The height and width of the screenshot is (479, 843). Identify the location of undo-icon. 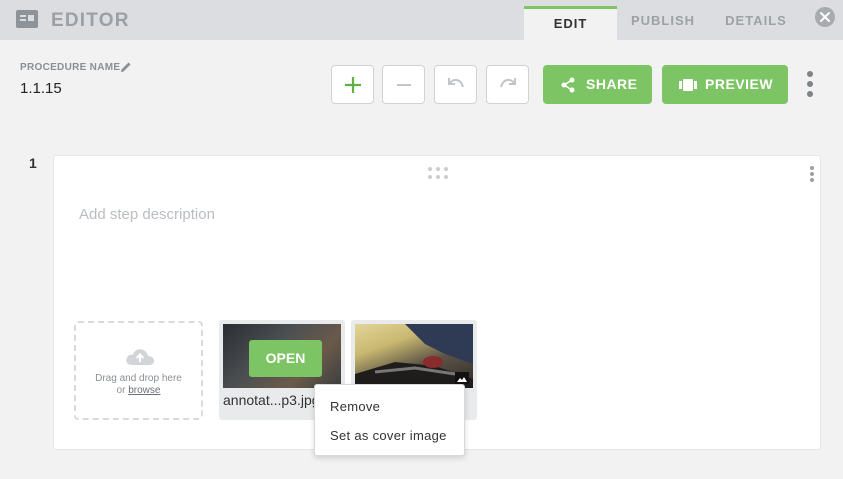
(456, 83).